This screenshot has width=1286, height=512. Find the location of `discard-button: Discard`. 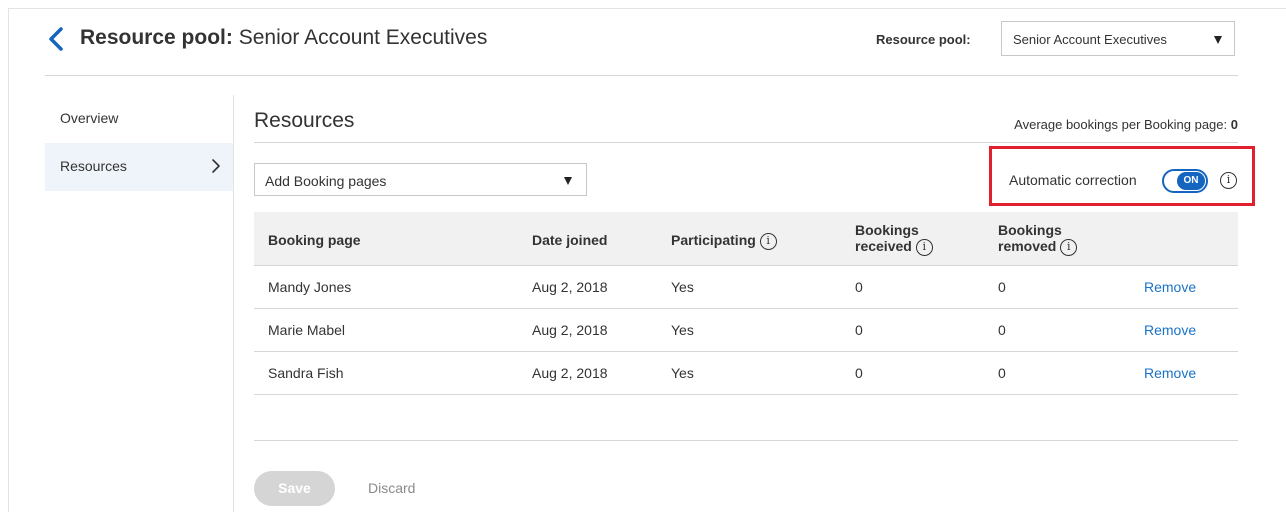

discard-button: Discard is located at coordinates (391, 488).